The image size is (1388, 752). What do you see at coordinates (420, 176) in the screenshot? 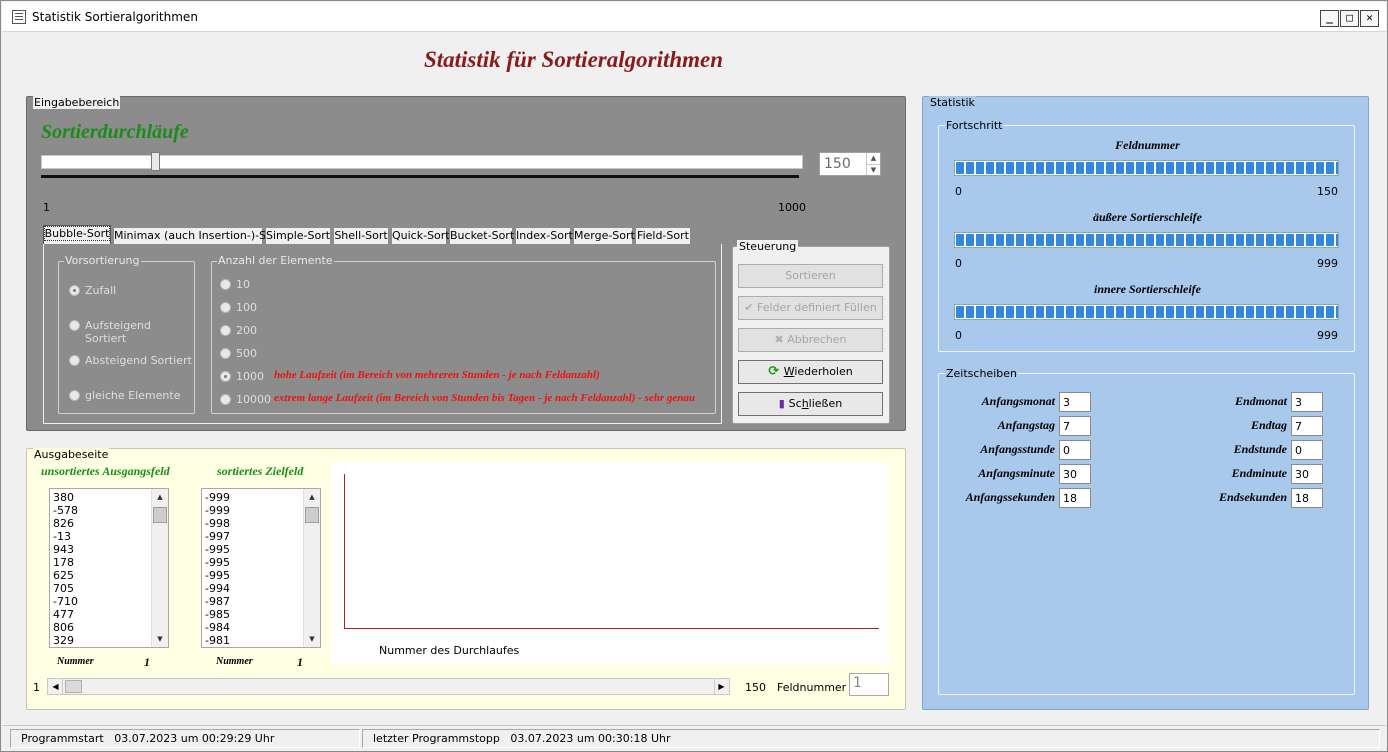
I see `slider-baseline` at bounding box center [420, 176].